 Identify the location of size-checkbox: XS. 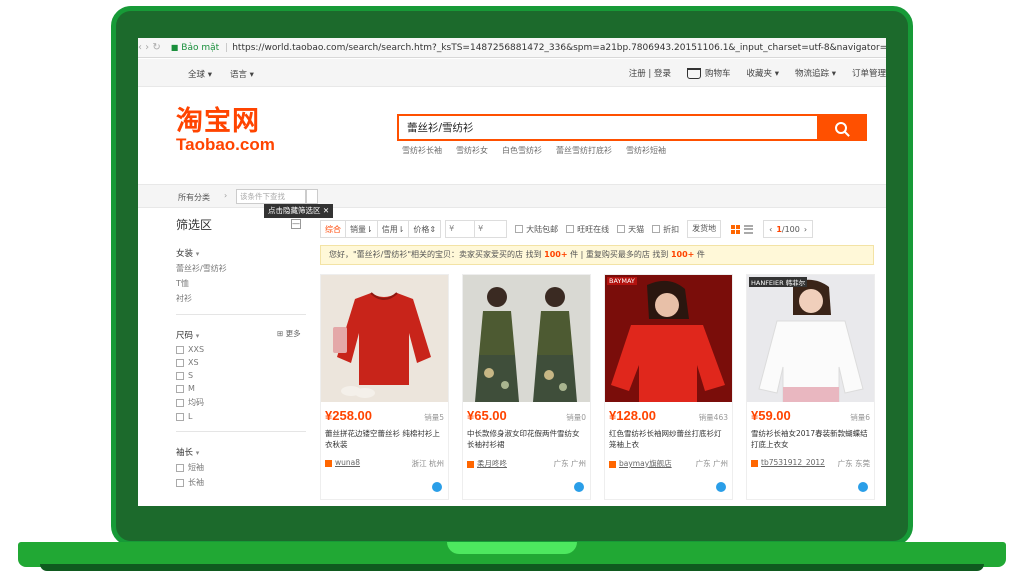
(241, 362).